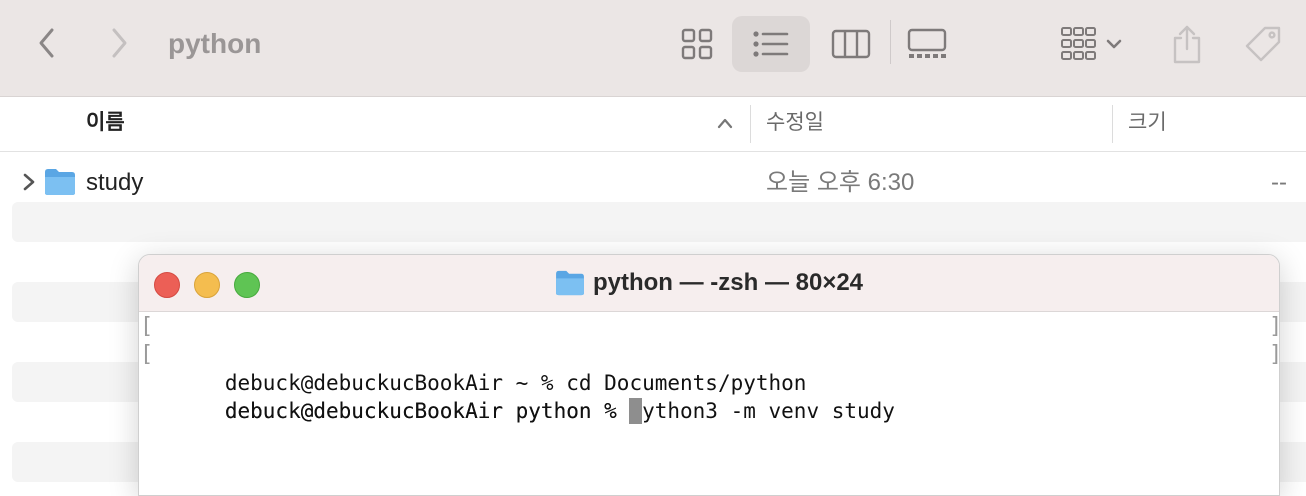 The width and height of the screenshot is (1306, 496). Describe the element at coordinates (115, 182) in the screenshot. I see `file-name: study` at that location.